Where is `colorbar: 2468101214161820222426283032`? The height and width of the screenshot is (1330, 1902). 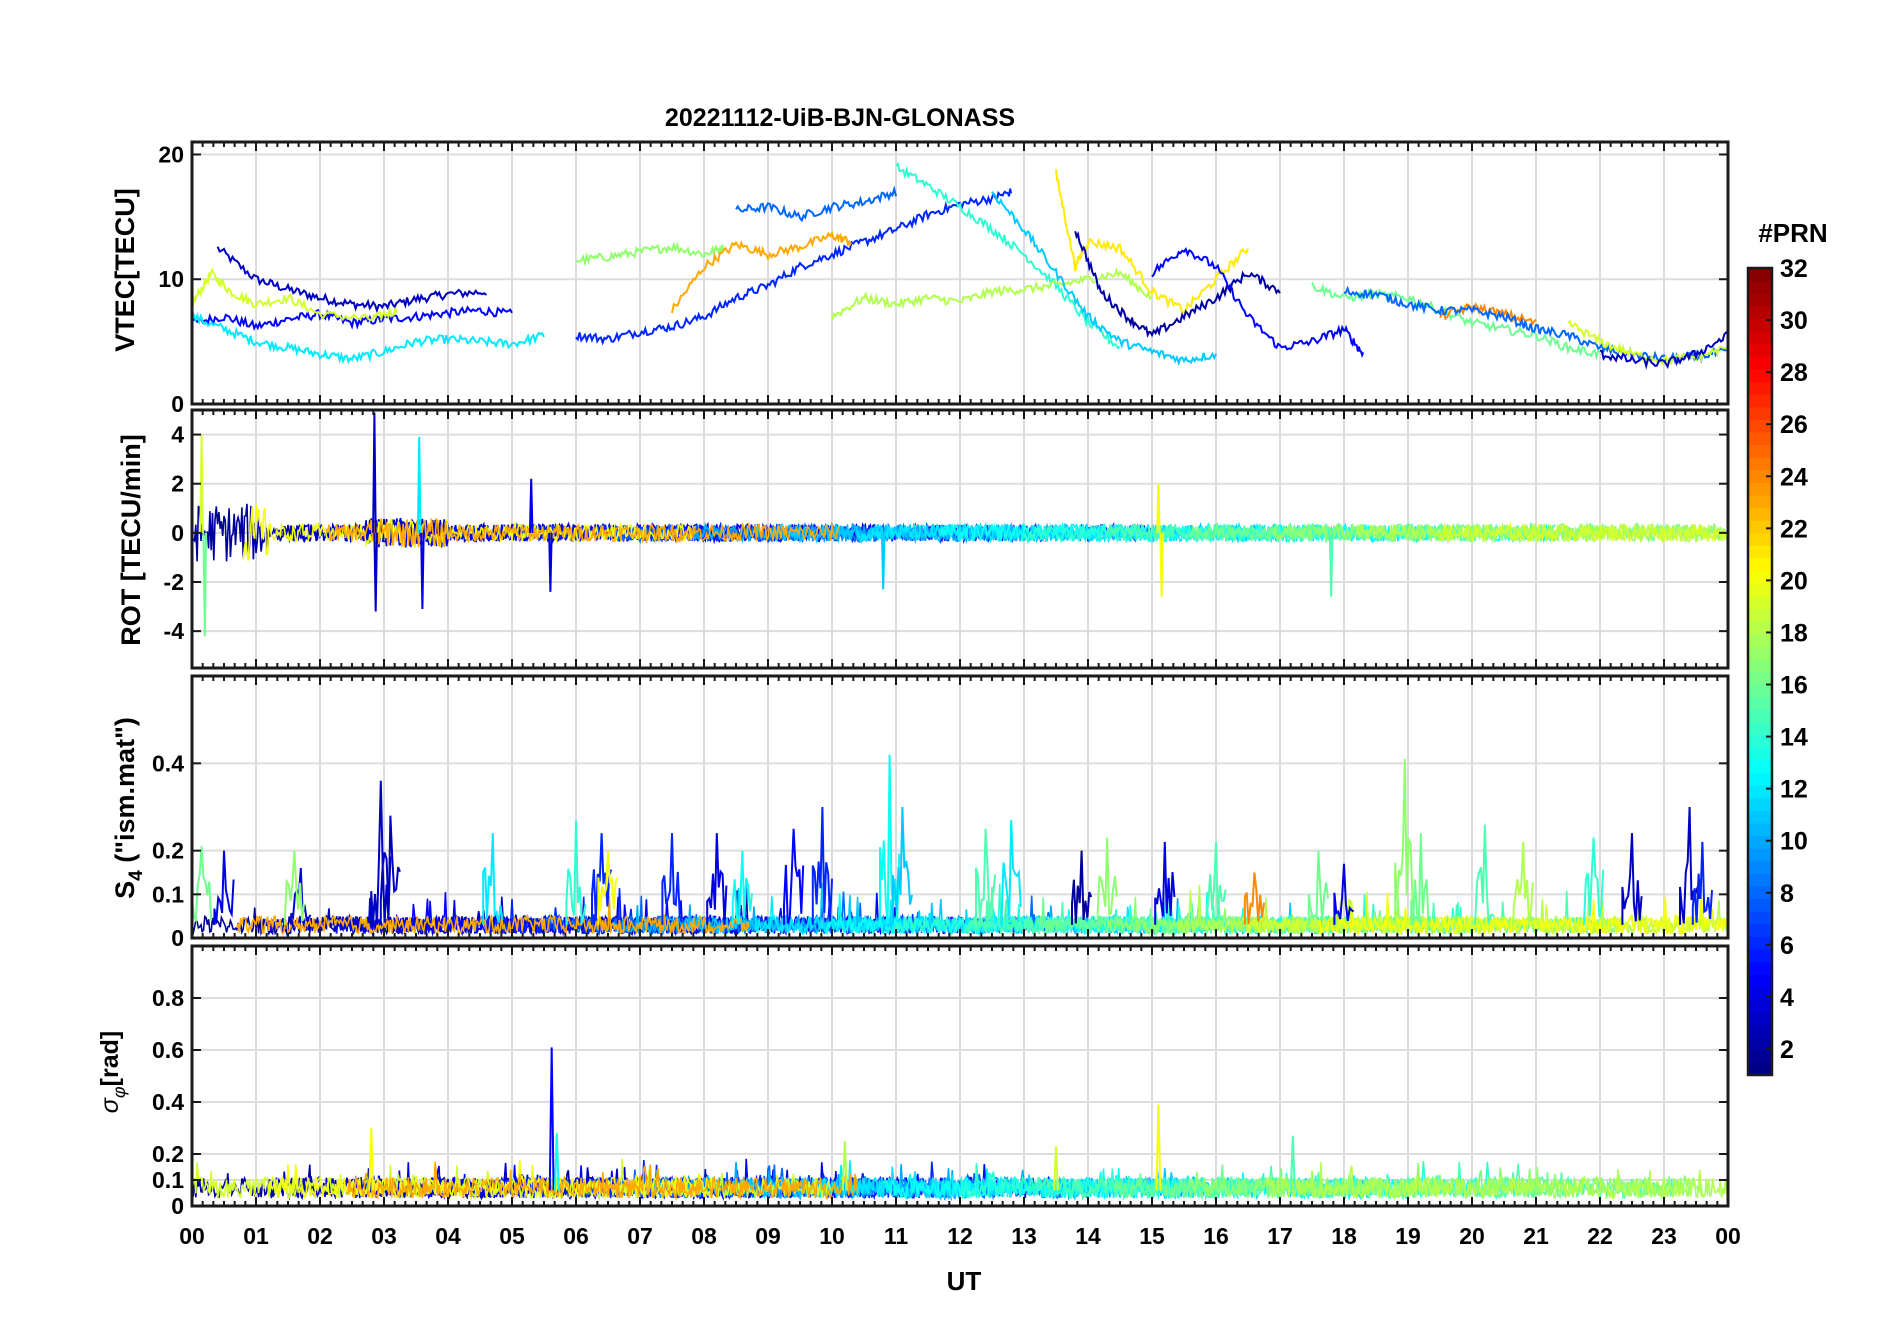 colorbar: 2468101214161820222426283032 is located at coordinates (1777, 666).